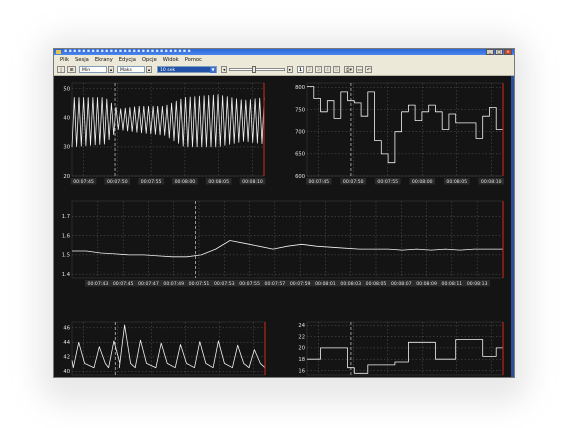  What do you see at coordinates (512, 226) in the screenshot?
I see `right-border-strip` at bounding box center [512, 226].